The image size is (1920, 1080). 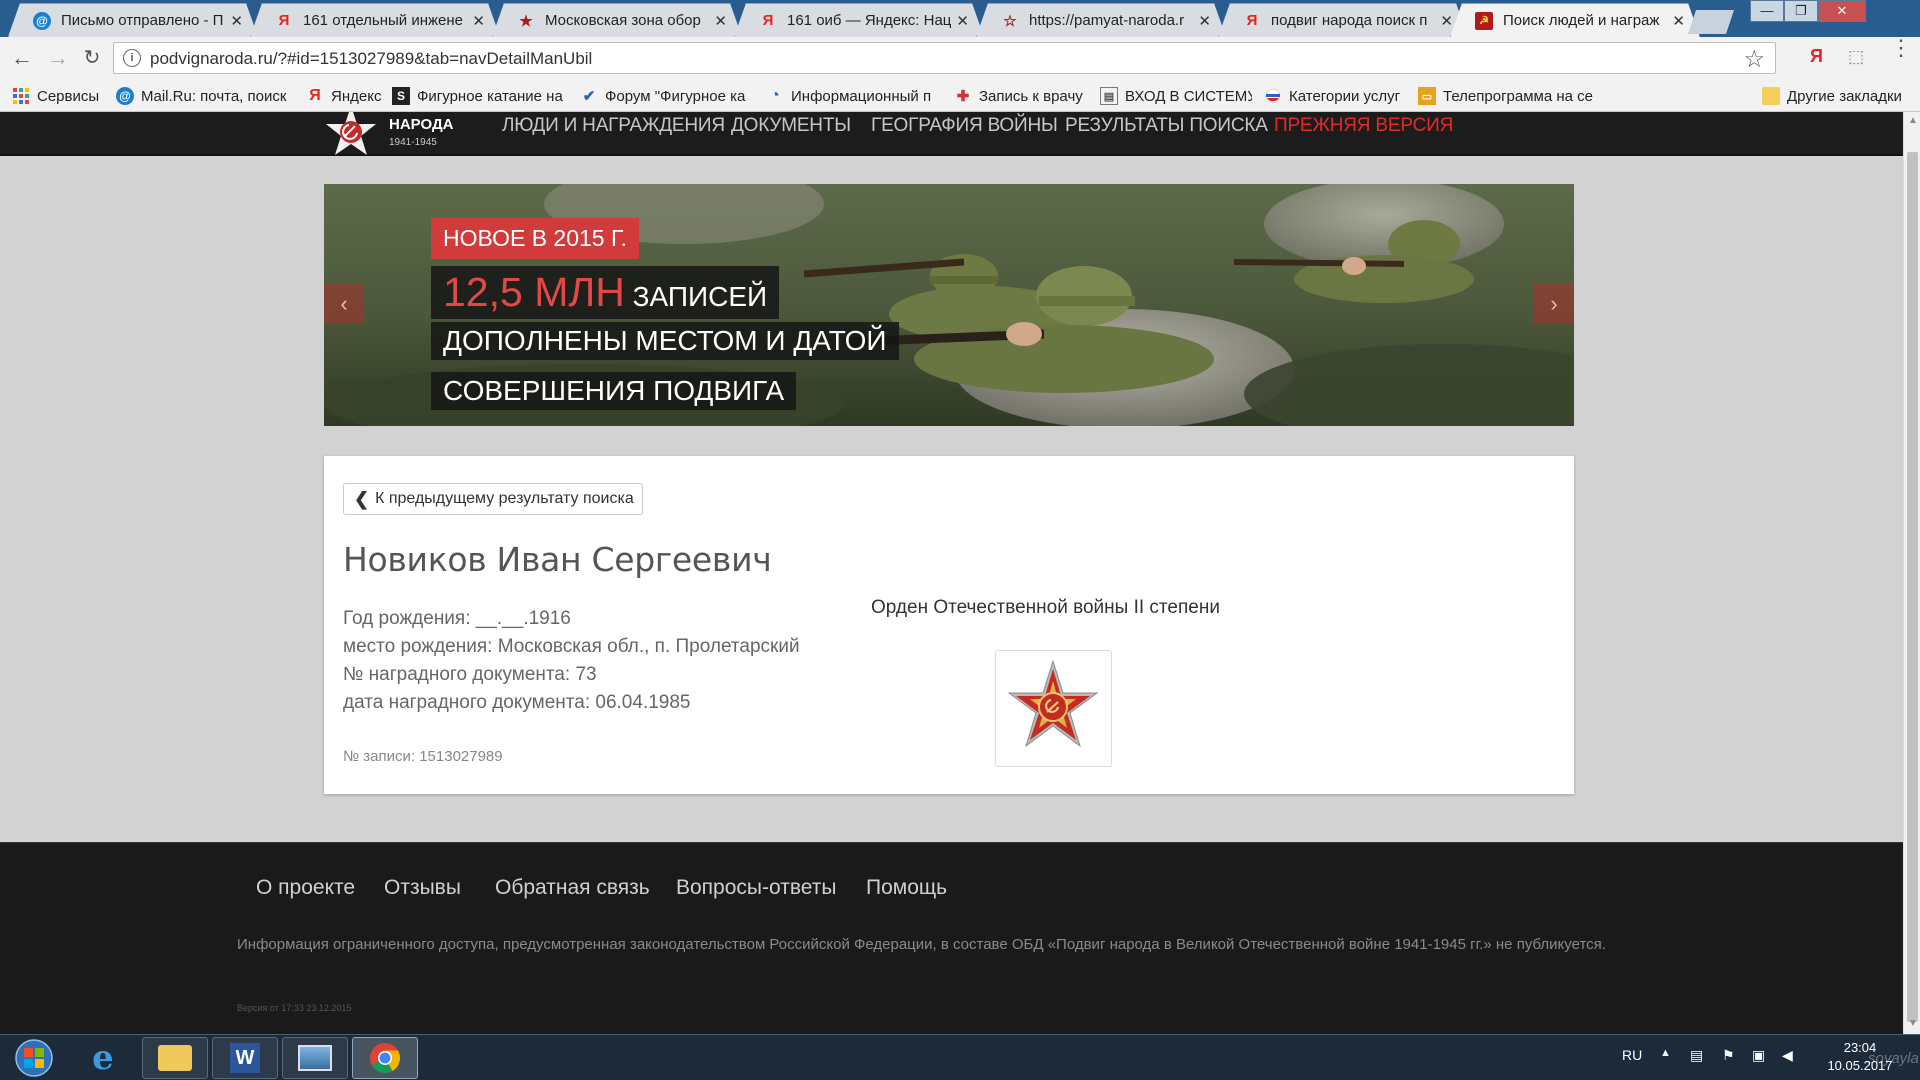 I want to click on banner-big-number: 12,5 МЛН, so click(x=534, y=292).